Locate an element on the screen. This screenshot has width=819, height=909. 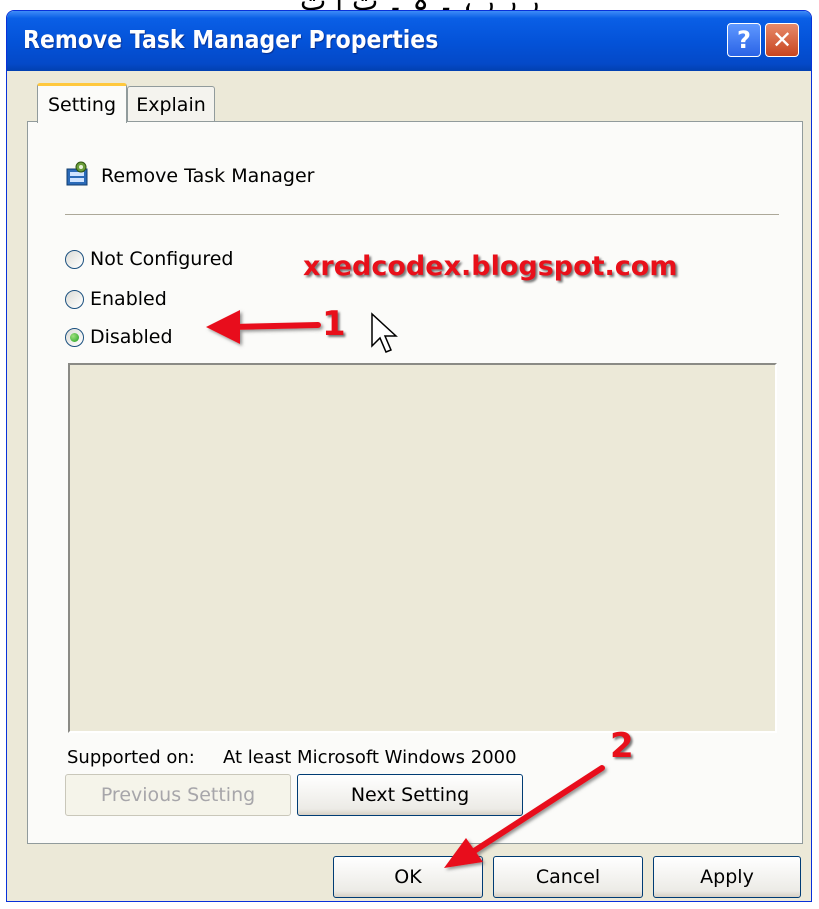
apply-button: Apply is located at coordinates (727, 877).